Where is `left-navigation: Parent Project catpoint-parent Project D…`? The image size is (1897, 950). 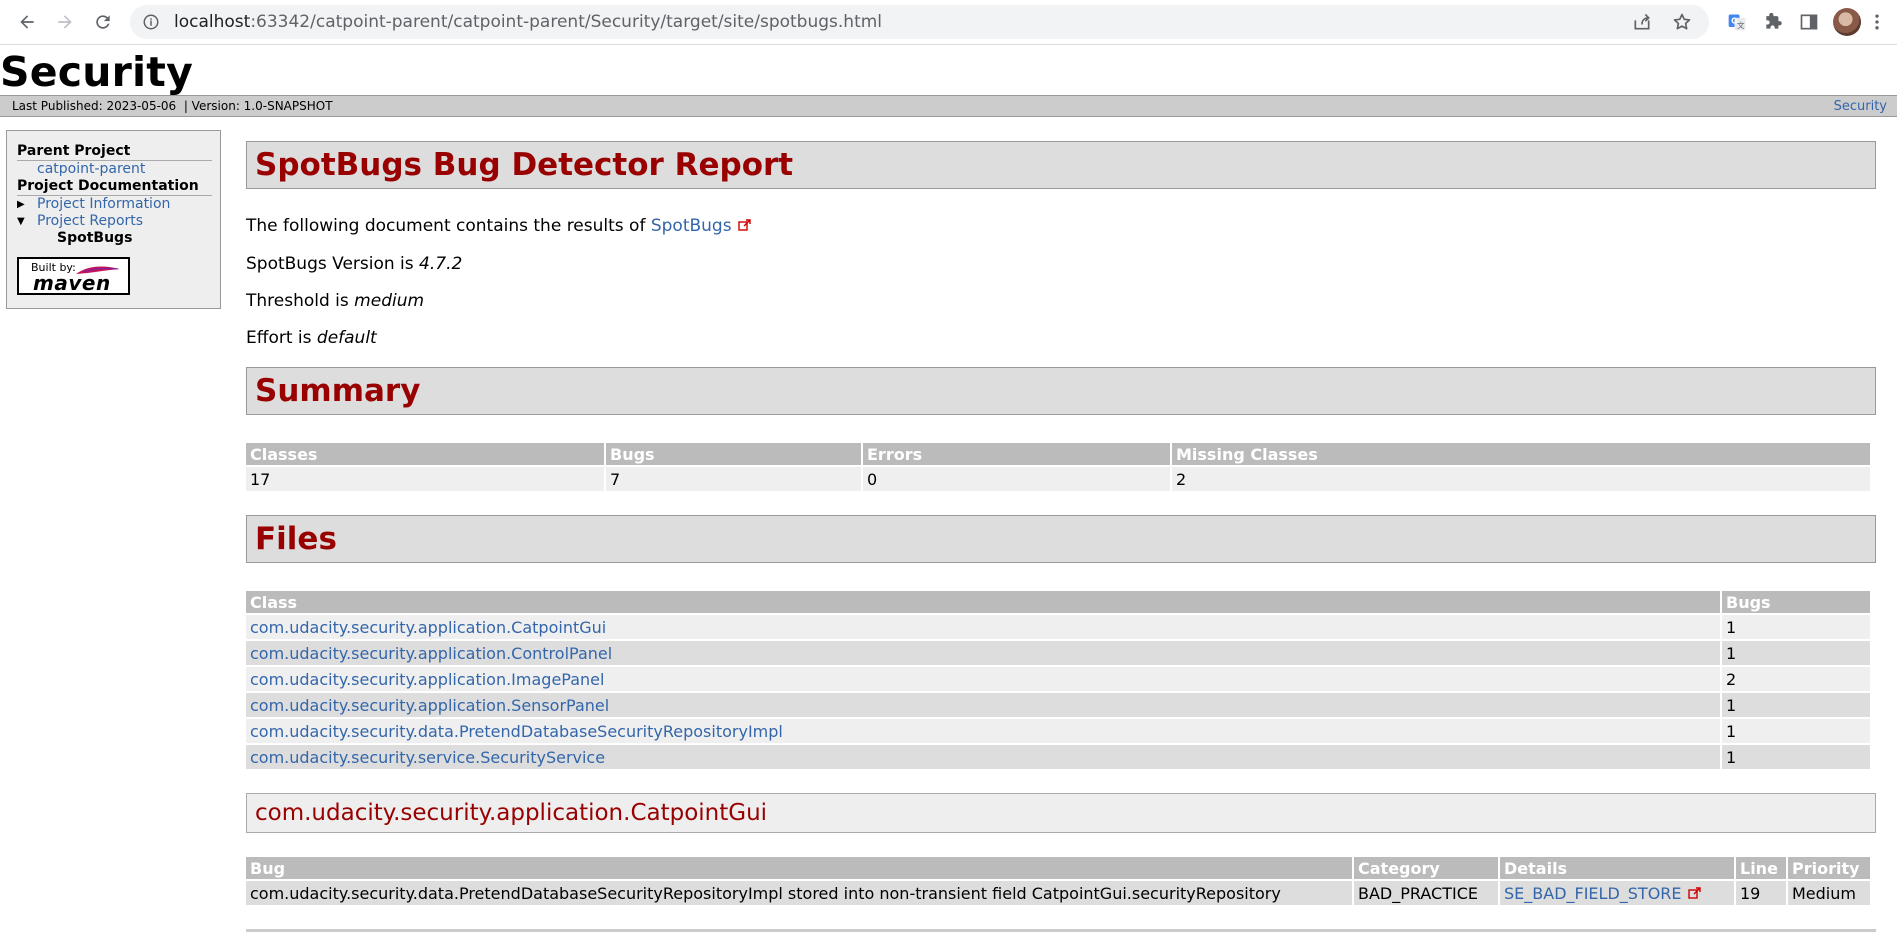 left-navigation: Parent Project catpoint-parent Project D… is located at coordinates (113, 219).